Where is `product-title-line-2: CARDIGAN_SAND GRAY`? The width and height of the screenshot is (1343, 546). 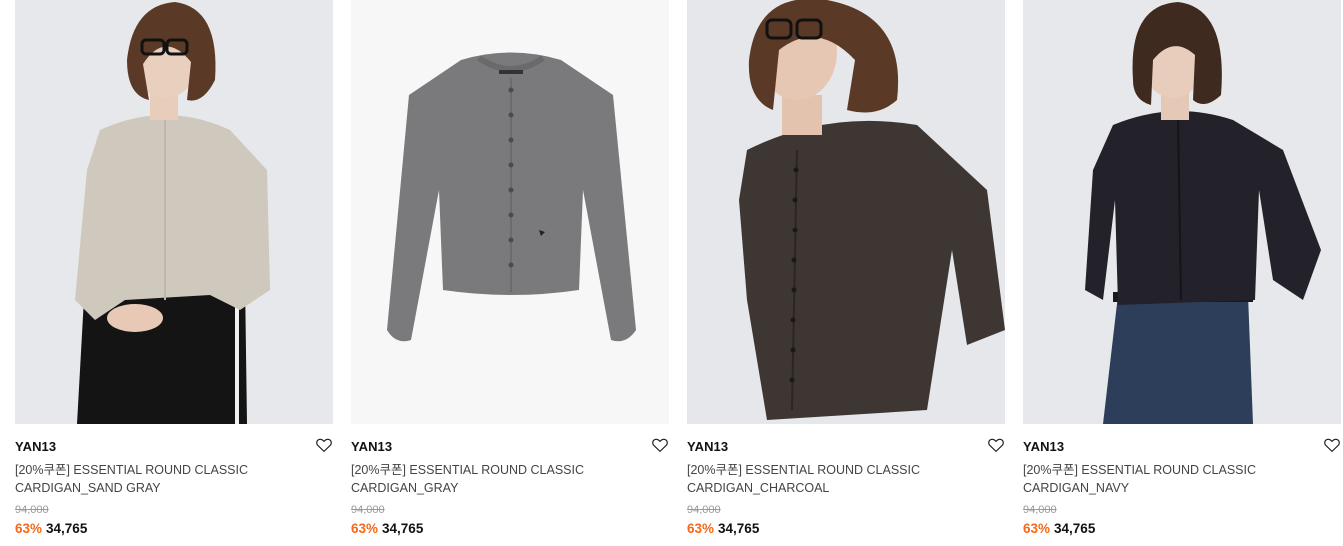
product-title-line-2: CARDIGAN_SAND GRAY is located at coordinates (88, 488).